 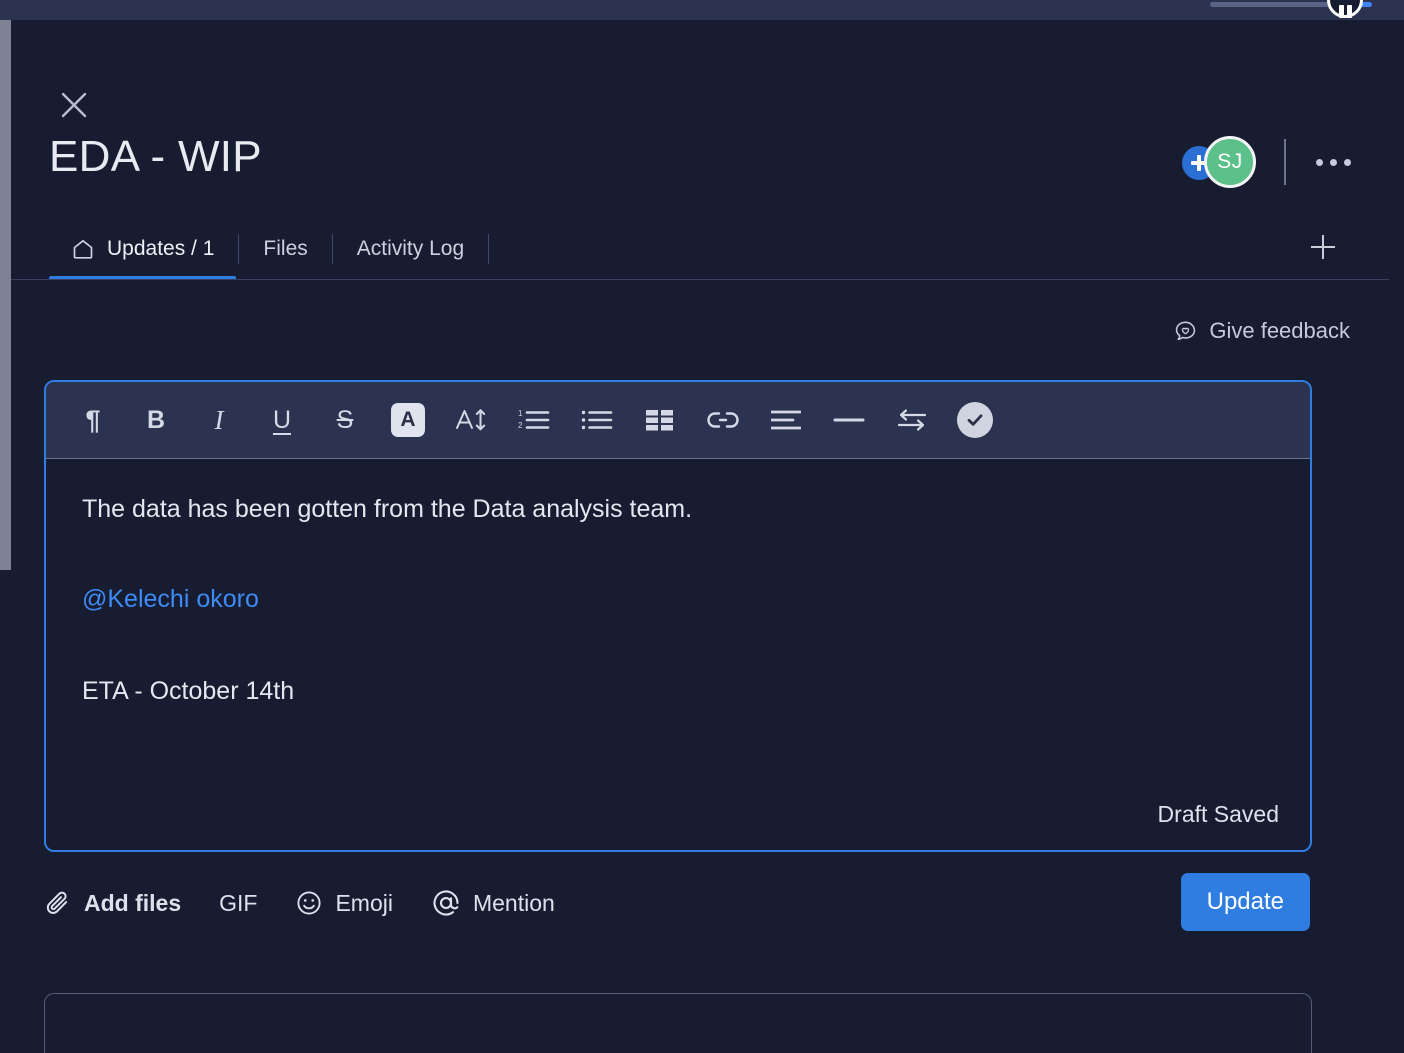 What do you see at coordinates (723, 420) in the screenshot?
I see `link-icon` at bounding box center [723, 420].